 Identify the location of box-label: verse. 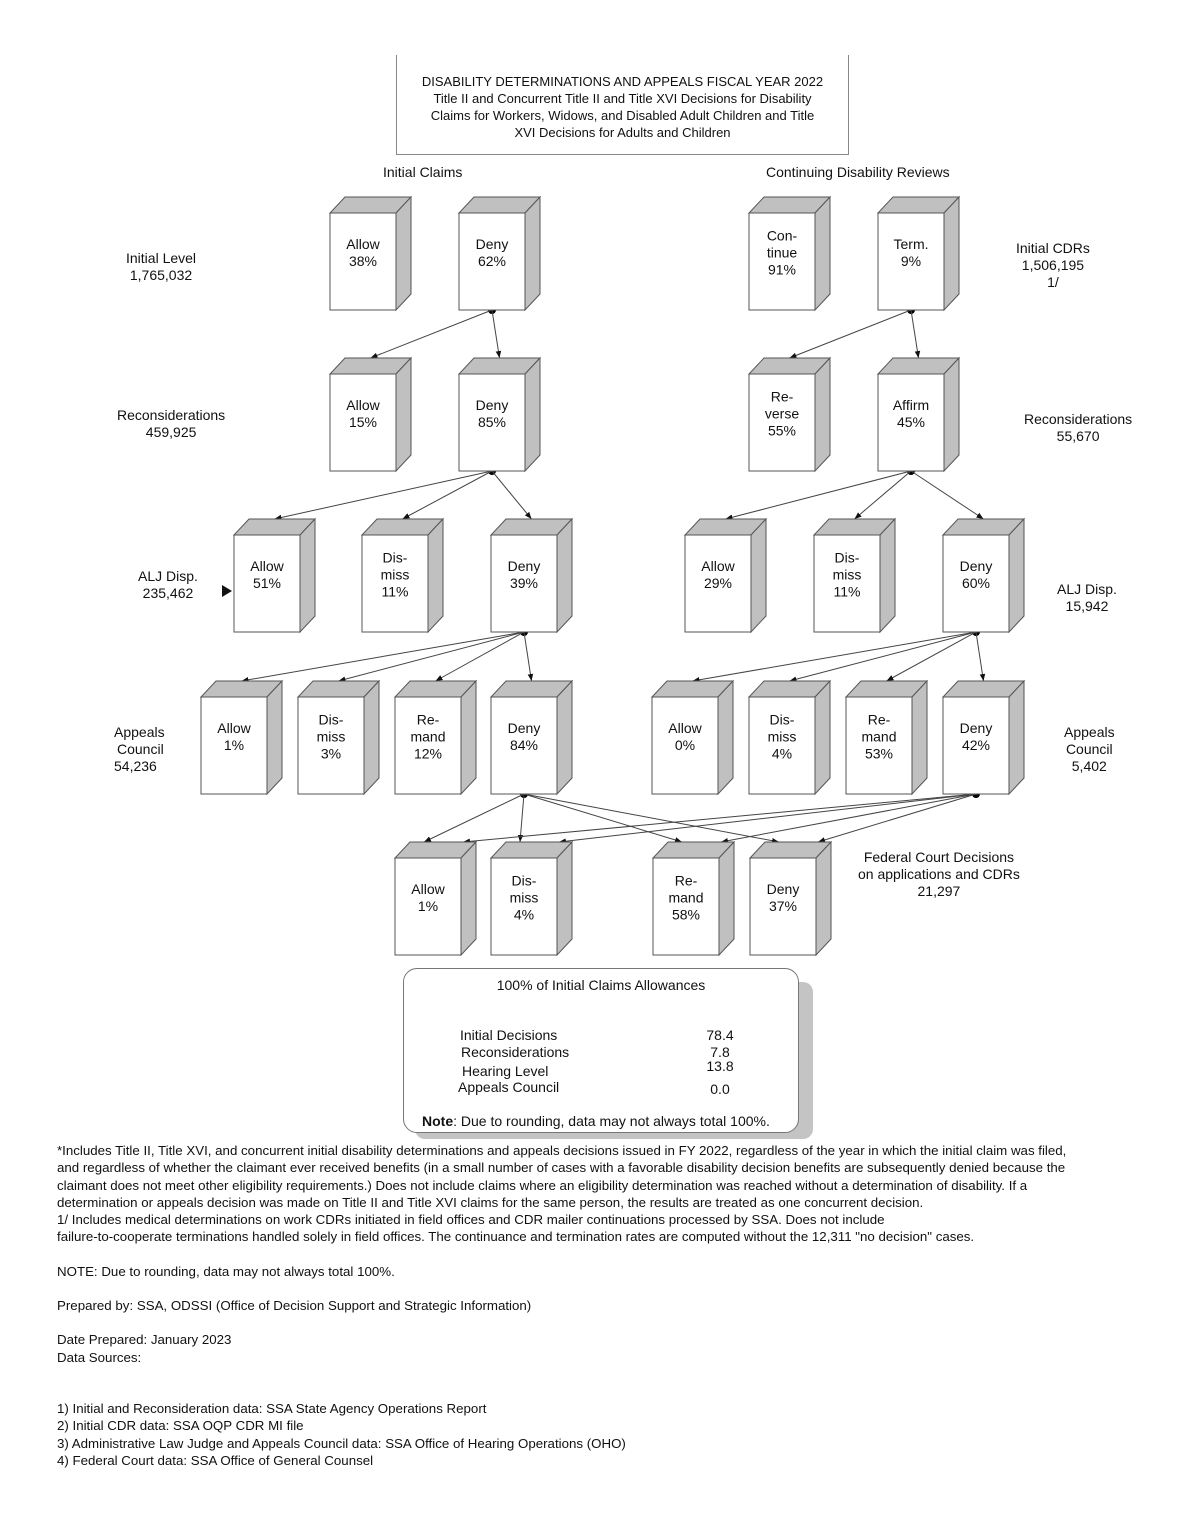
(782, 414).